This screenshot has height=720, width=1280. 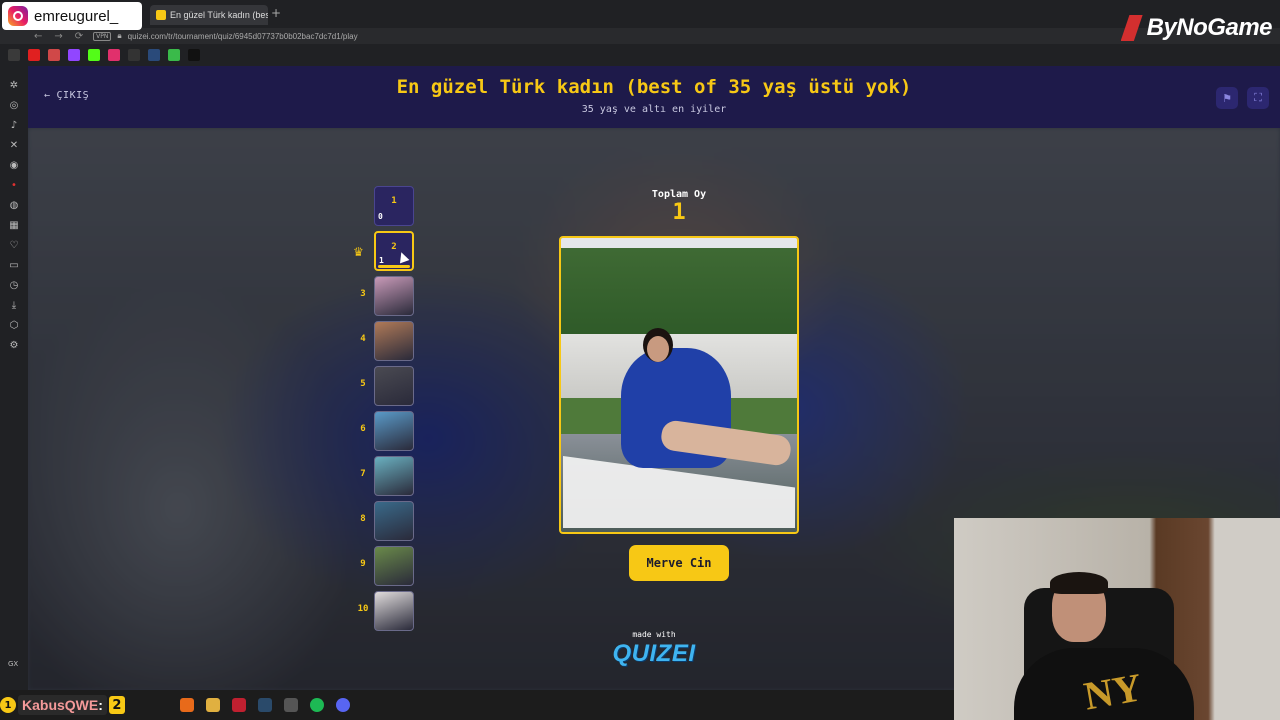 I want to click on rank-number: 4, so click(x=363, y=339).